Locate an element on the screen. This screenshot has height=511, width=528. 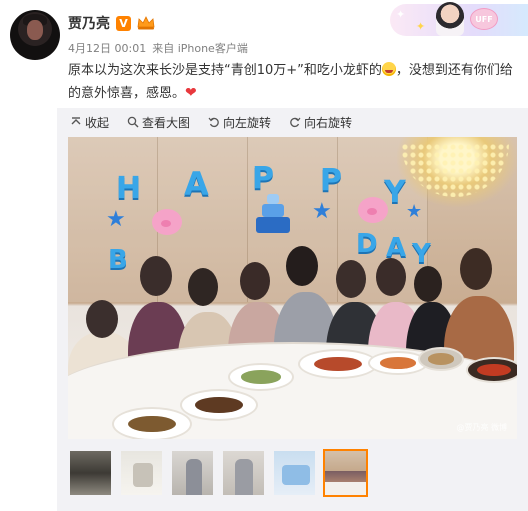
post-time: 4月12日 00:01 is located at coordinates (107, 48).